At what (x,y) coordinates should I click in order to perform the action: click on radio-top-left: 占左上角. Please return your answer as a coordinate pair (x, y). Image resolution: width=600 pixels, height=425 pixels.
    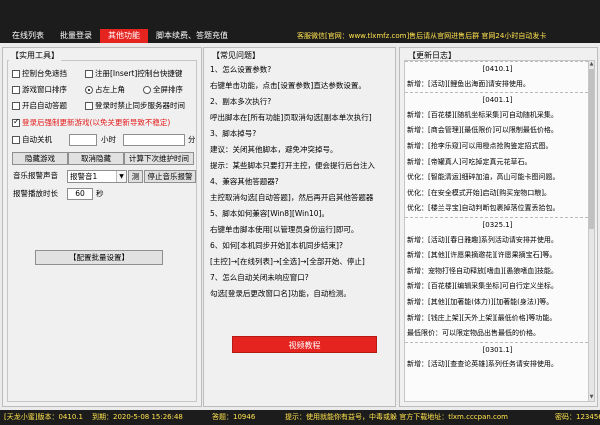
    Looking at the image, I should click on (105, 89).